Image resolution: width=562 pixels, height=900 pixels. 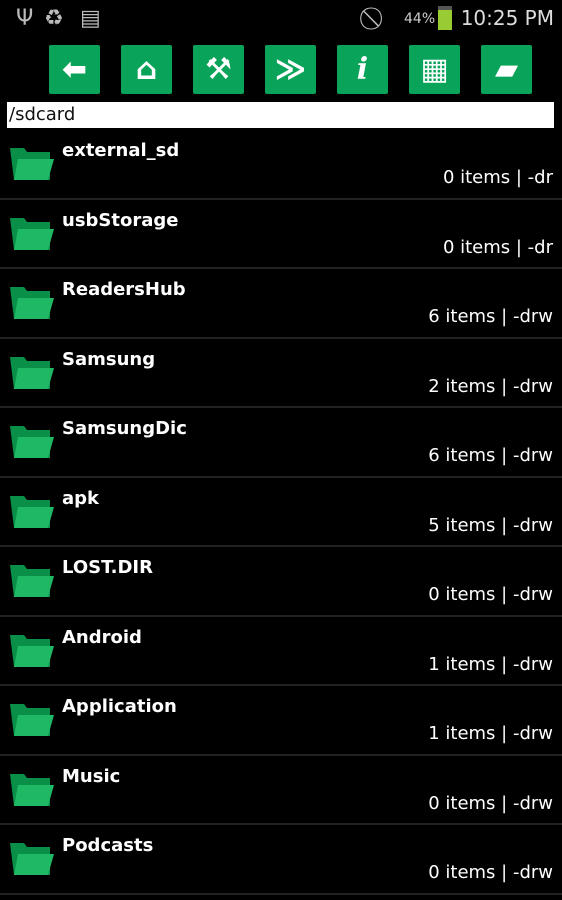 I want to click on home-icon: ⌂, so click(x=146, y=69).